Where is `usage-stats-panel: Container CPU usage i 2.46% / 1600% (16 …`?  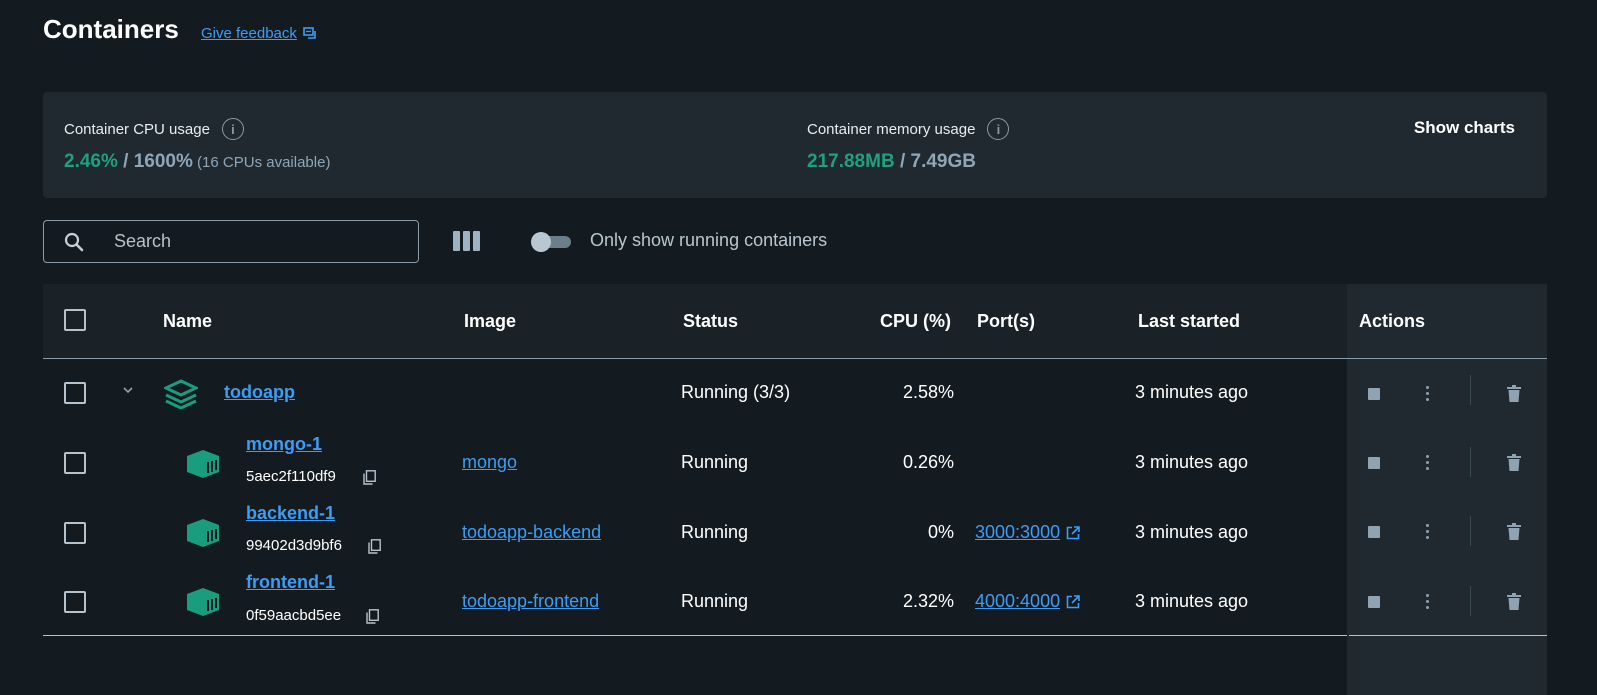
usage-stats-panel: Container CPU usage i 2.46% / 1600% (16 … is located at coordinates (795, 145).